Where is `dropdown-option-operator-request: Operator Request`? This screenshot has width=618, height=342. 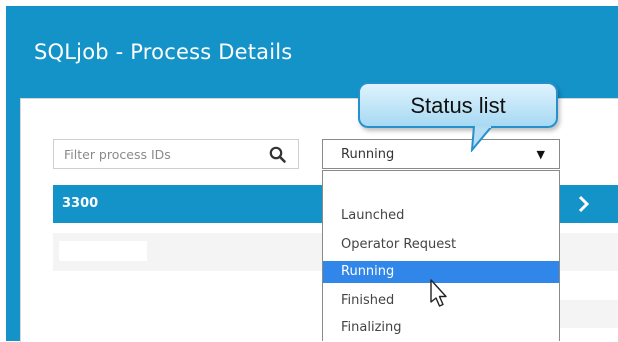 dropdown-option-operator-request: Operator Request is located at coordinates (441, 245).